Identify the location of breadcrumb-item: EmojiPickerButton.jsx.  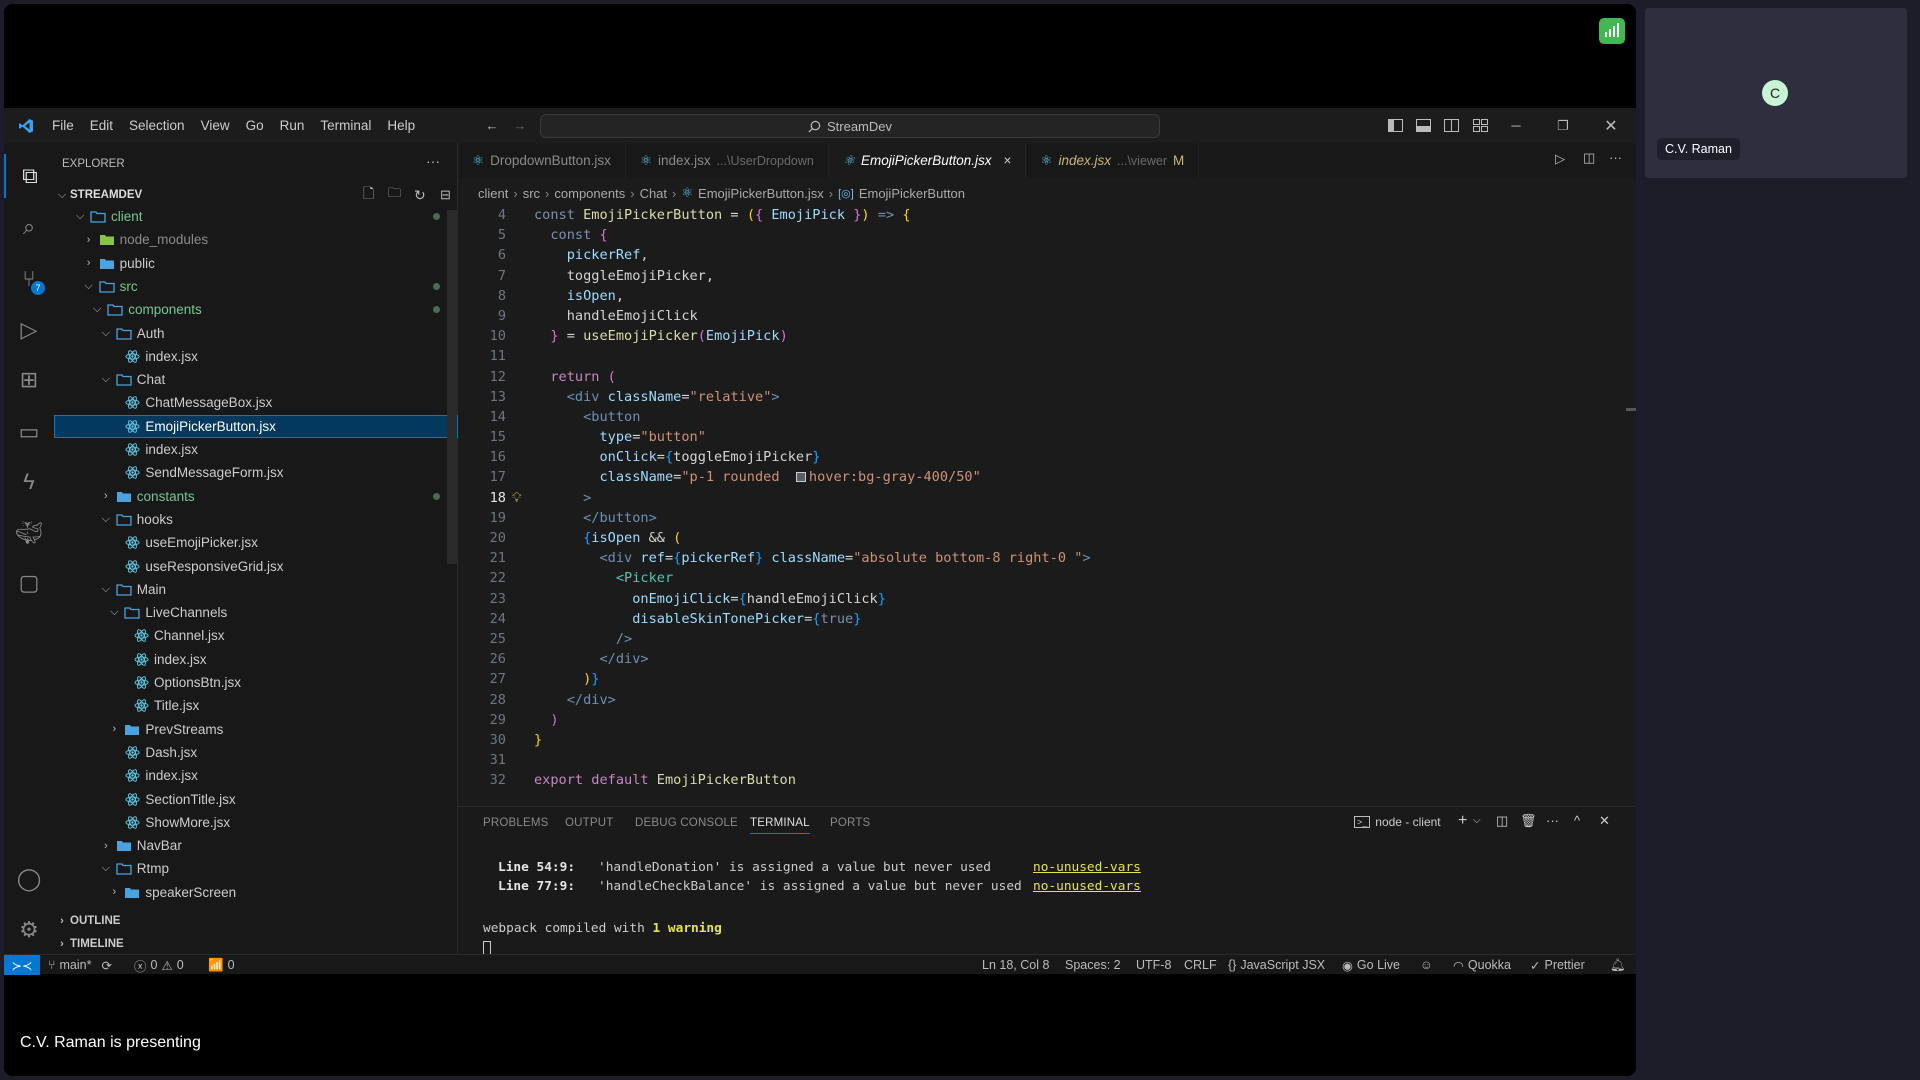
(761, 193).